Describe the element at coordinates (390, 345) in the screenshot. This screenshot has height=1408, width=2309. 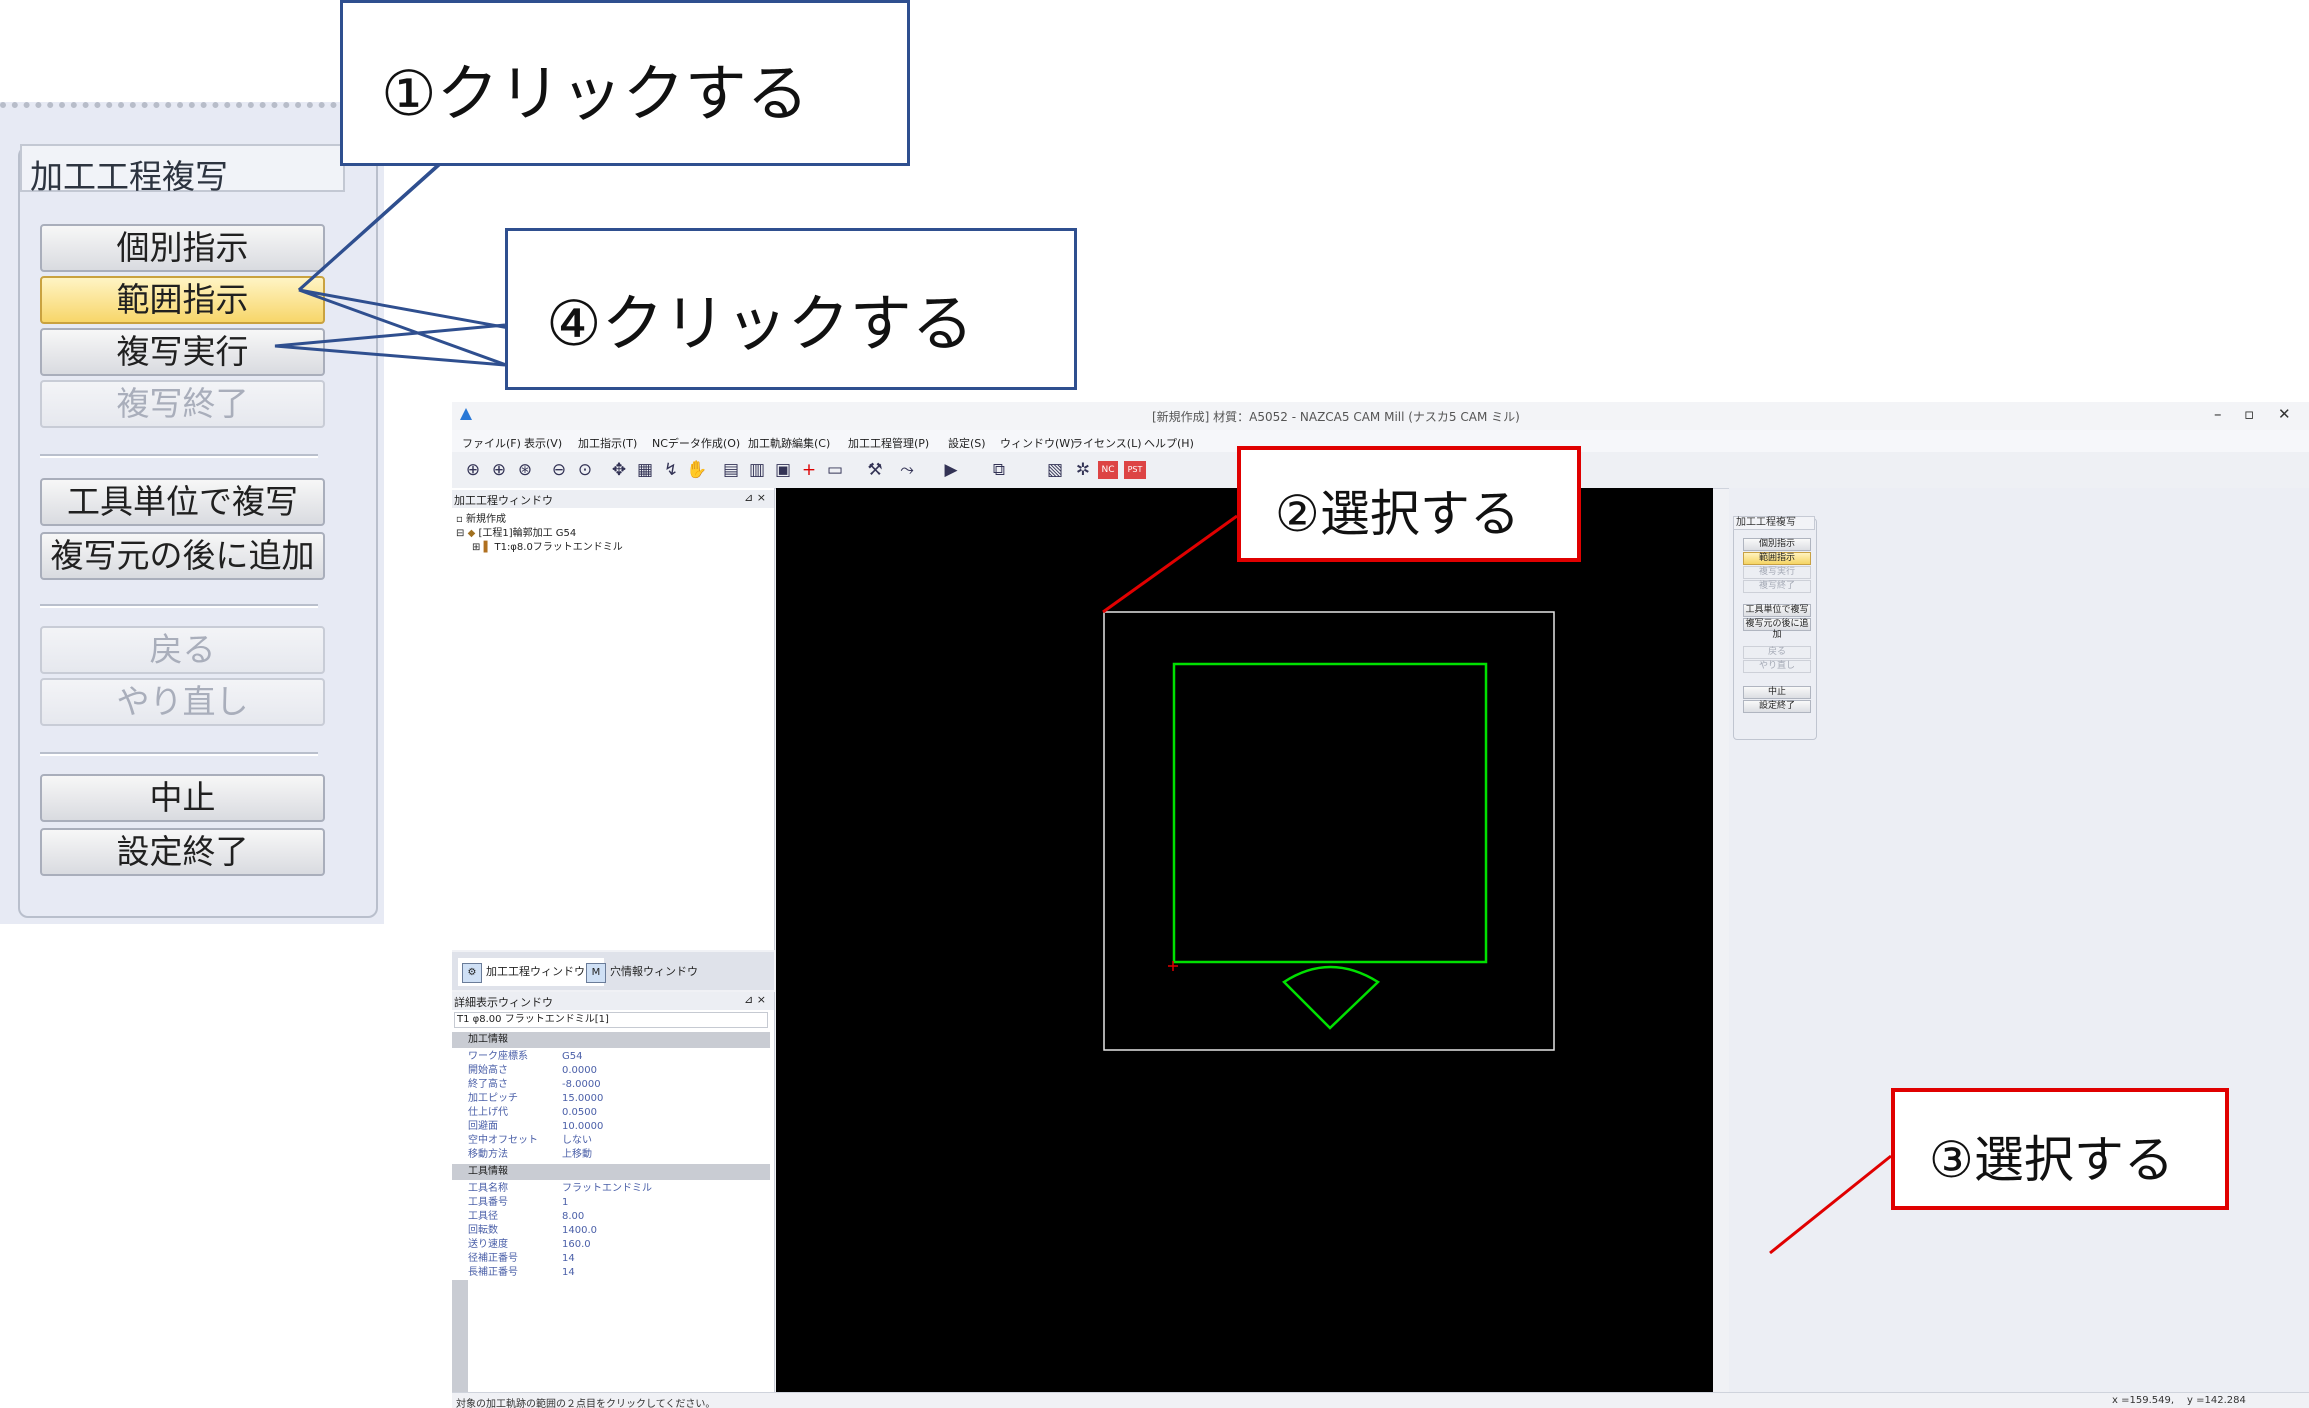
I see `callout4-tail` at that location.